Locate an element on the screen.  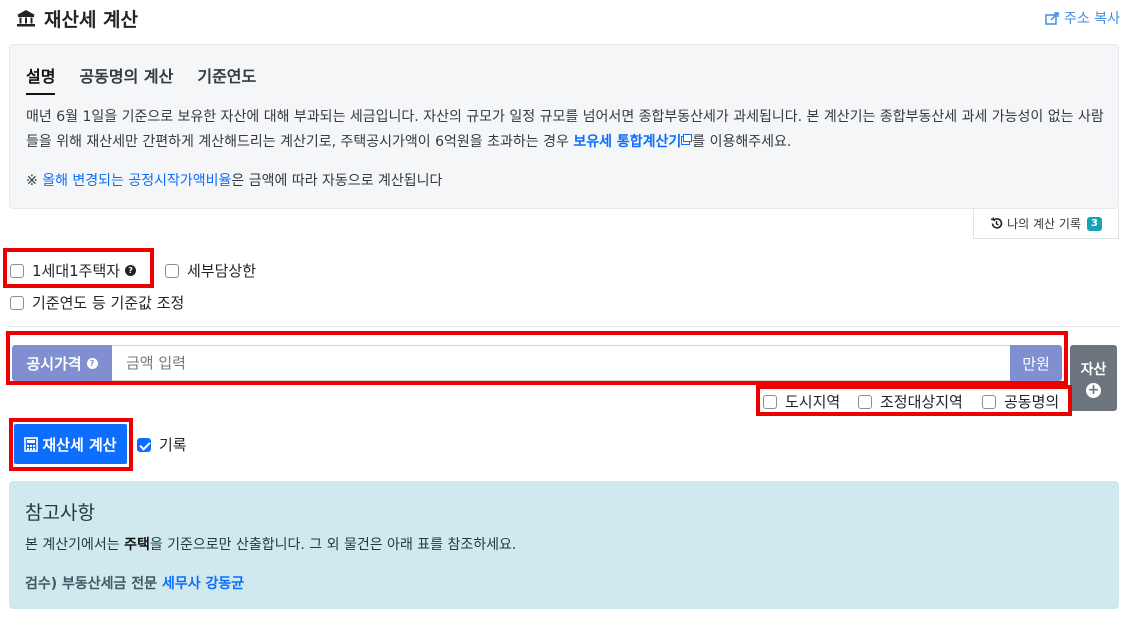
tax-cap-label: 세부담상한 is located at coordinates (222, 271).